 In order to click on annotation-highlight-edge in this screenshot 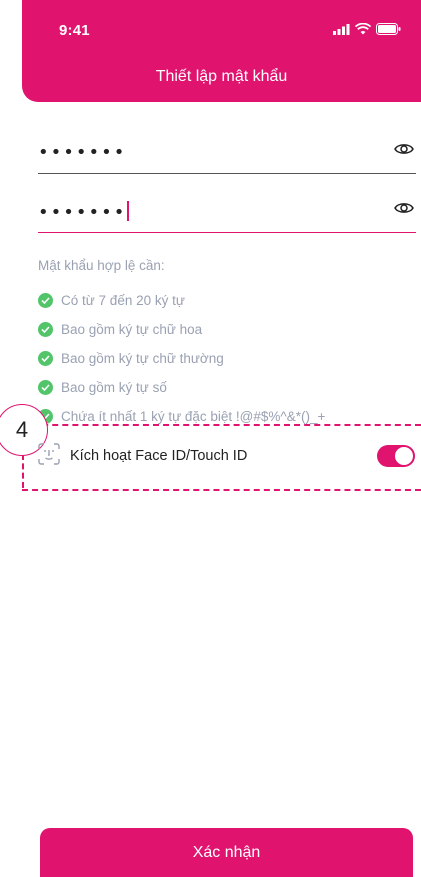, I will do `click(23, 471)`.